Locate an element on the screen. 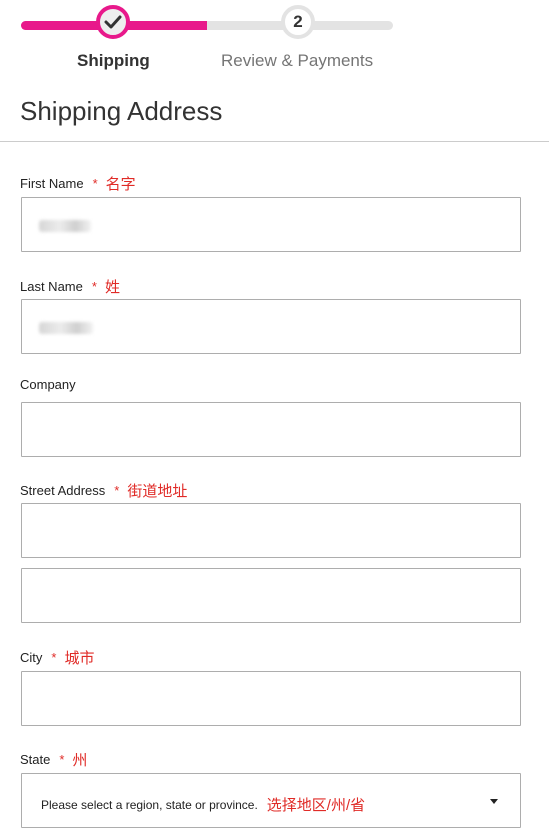 This screenshot has height=837, width=549. first-name-label: First Name * 名字 is located at coordinates (78, 183).